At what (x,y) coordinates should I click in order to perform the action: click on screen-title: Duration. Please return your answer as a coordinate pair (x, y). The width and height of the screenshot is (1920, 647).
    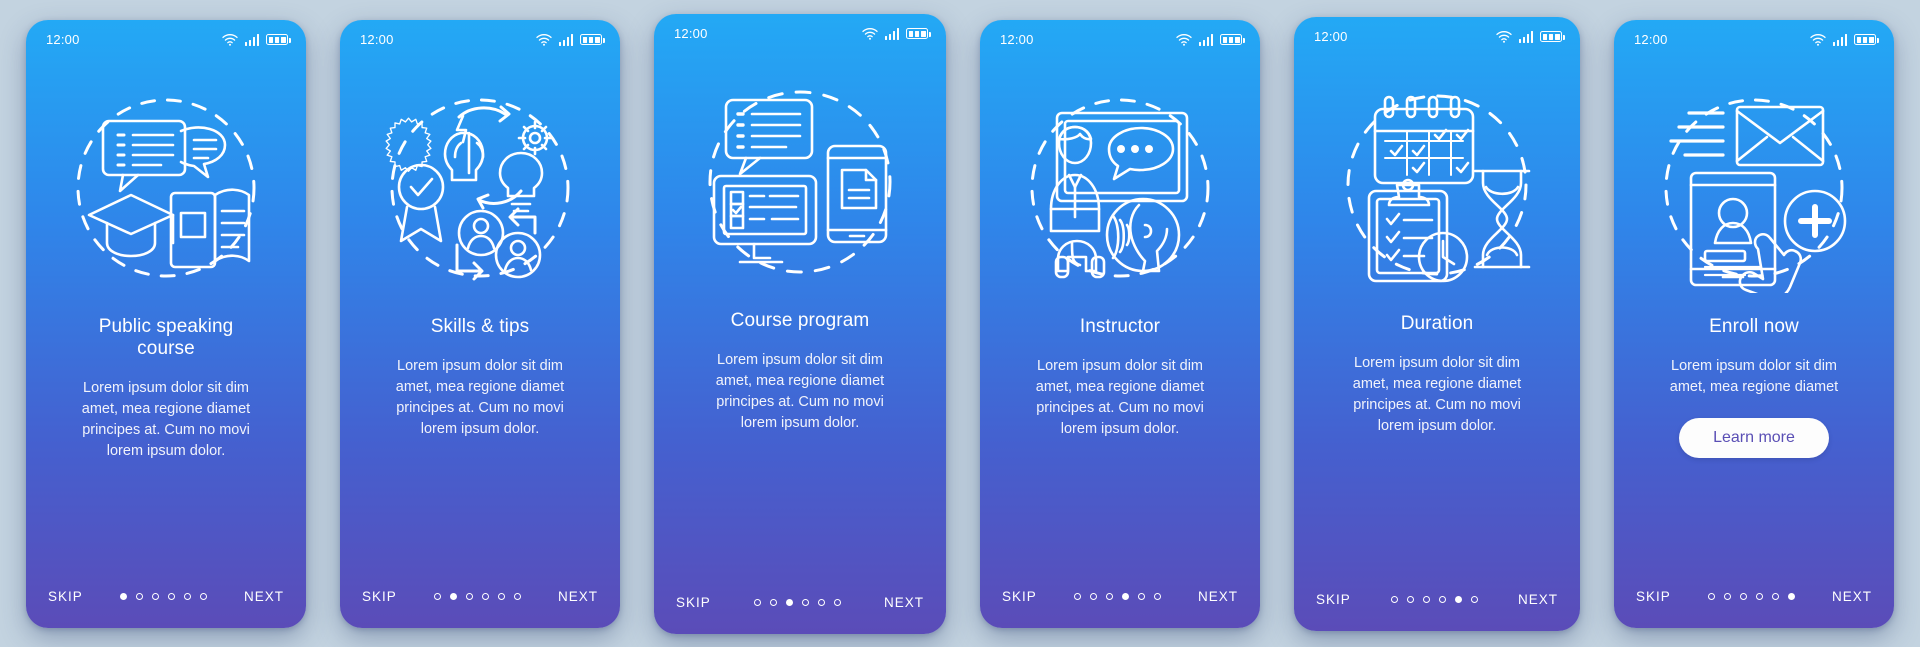
    Looking at the image, I should click on (1437, 323).